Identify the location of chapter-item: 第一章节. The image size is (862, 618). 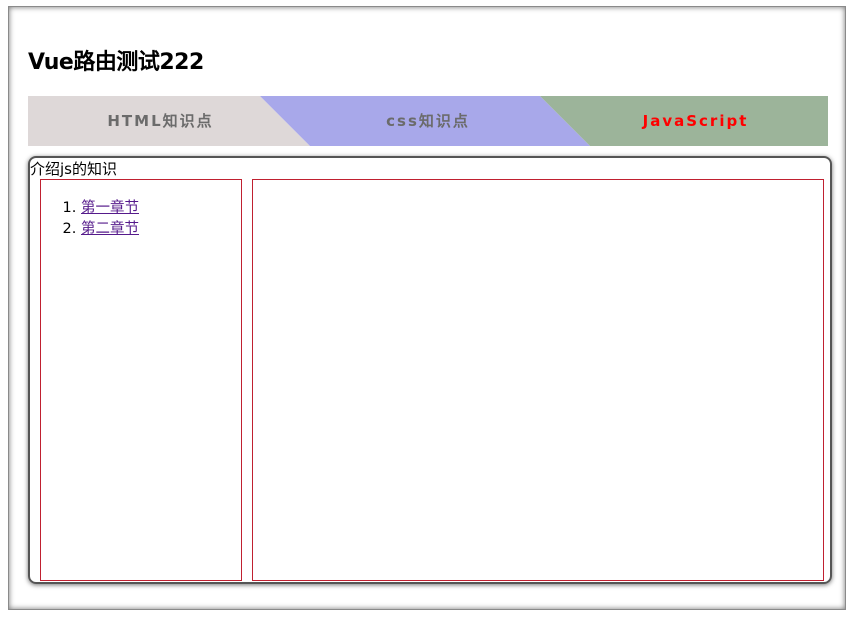
(110, 208).